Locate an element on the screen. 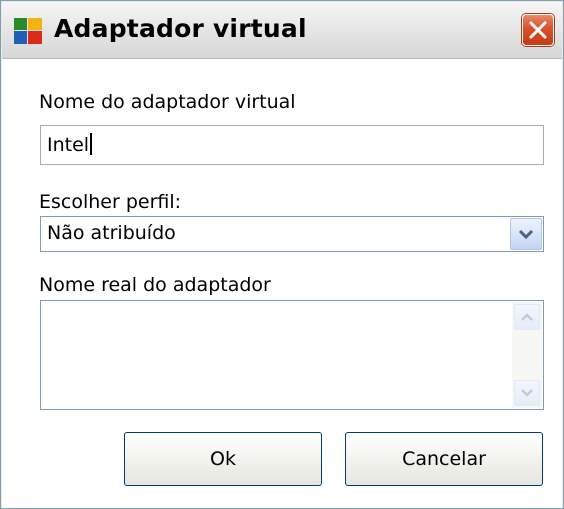  virtual-adapter-name-input: Intel is located at coordinates (292, 145).